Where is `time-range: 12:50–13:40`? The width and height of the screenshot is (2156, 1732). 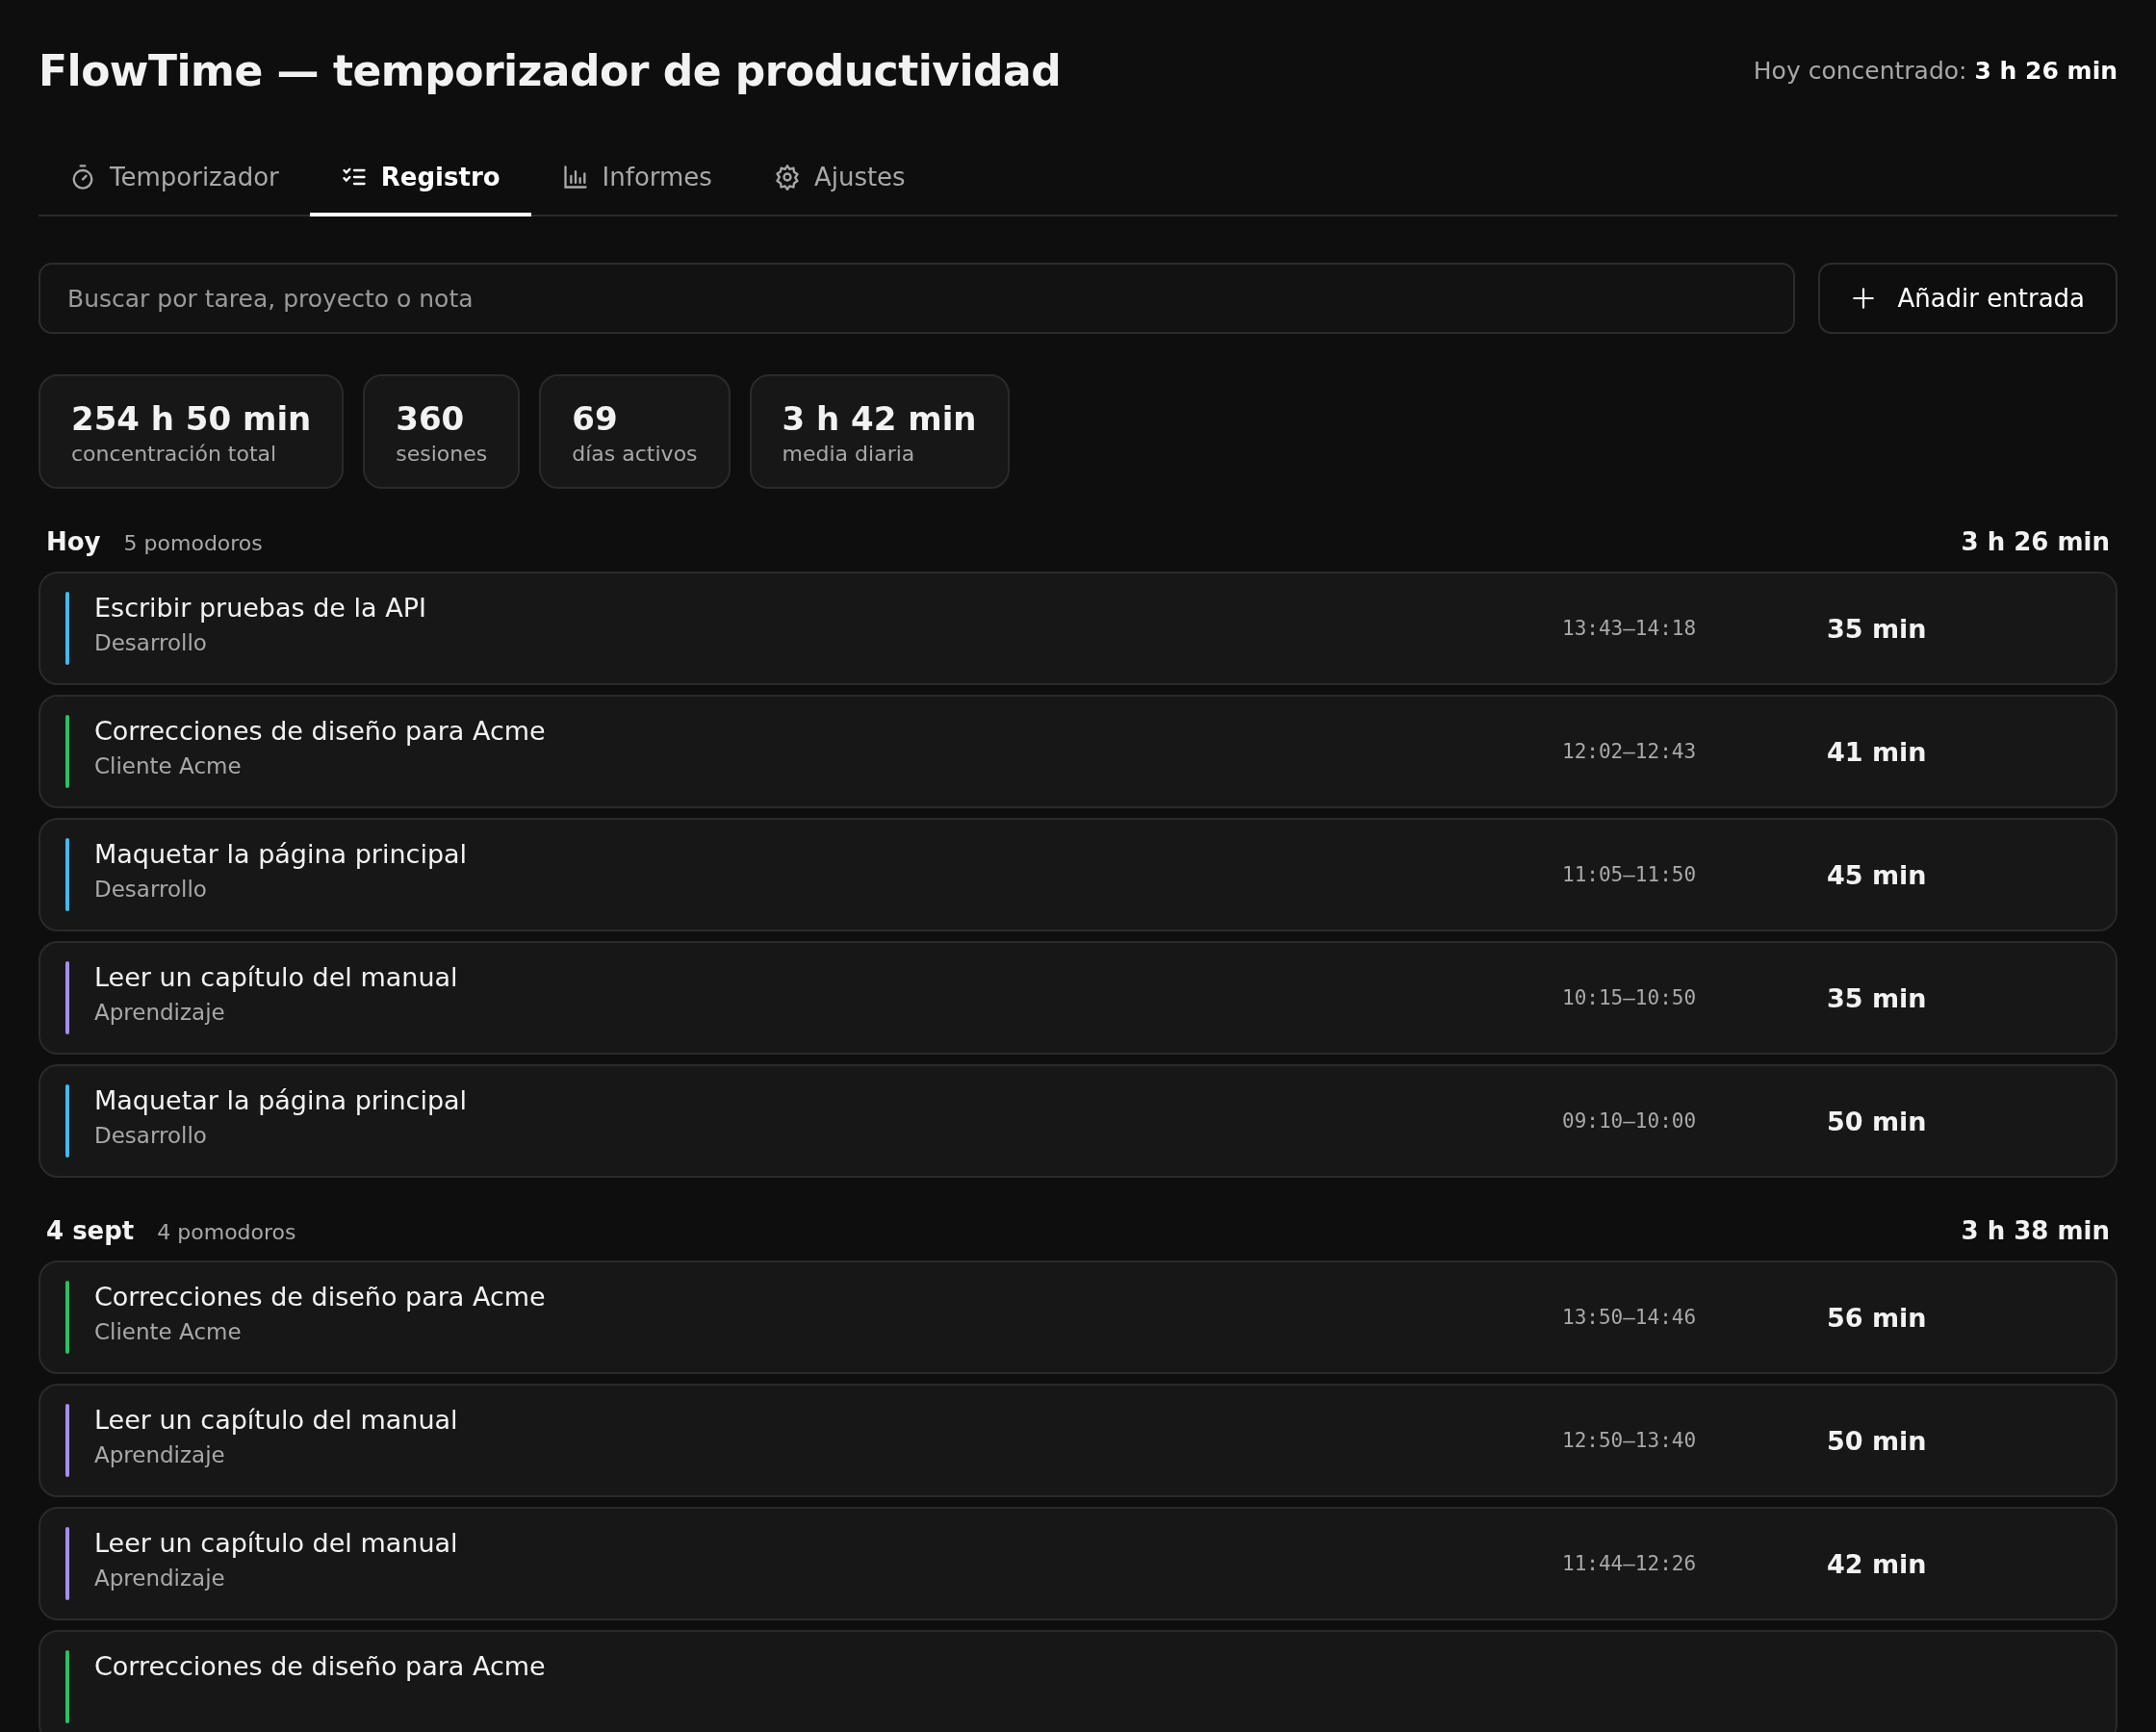 time-range: 12:50–13:40 is located at coordinates (1629, 1440).